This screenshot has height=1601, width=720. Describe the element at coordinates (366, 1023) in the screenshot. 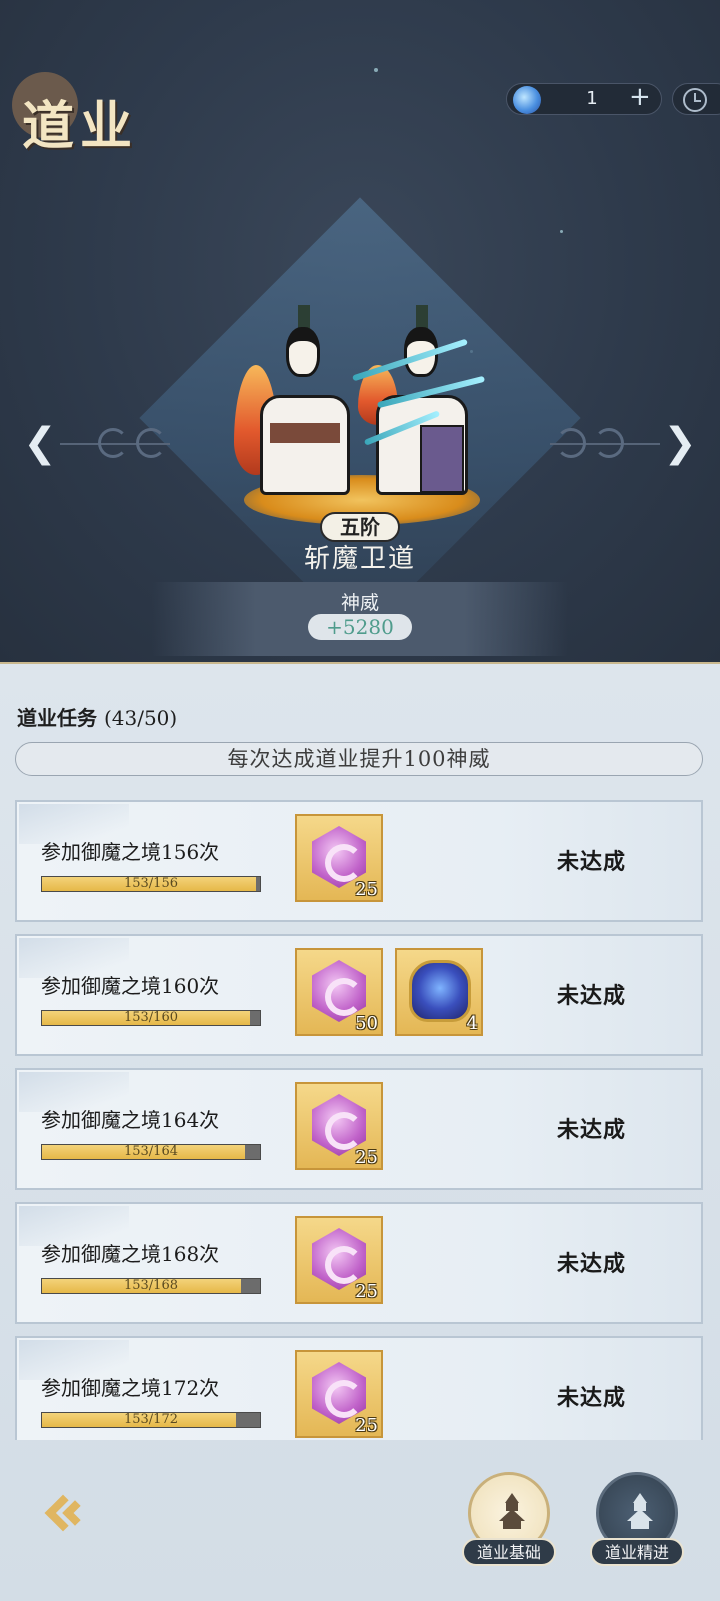

I see `reward-qty: 50` at that location.